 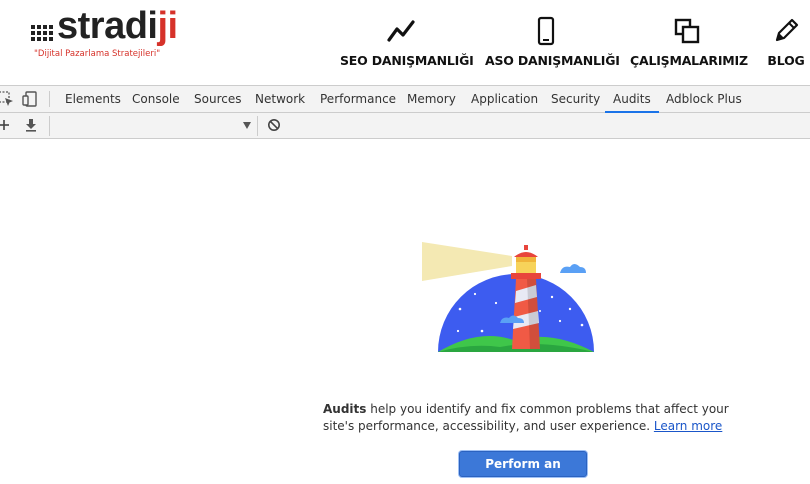 I want to click on tab-audits: Audits, so click(x=632, y=99).